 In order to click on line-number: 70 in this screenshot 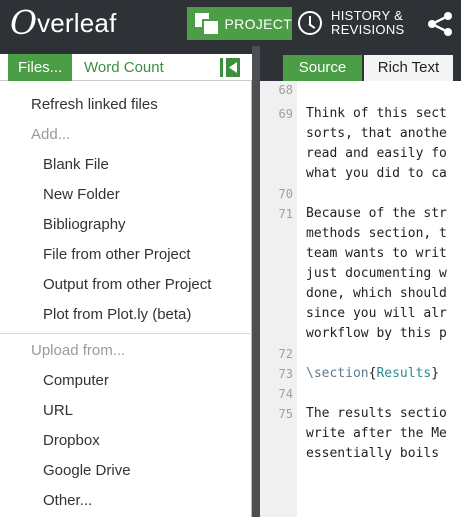, I will do `click(285, 194)`.